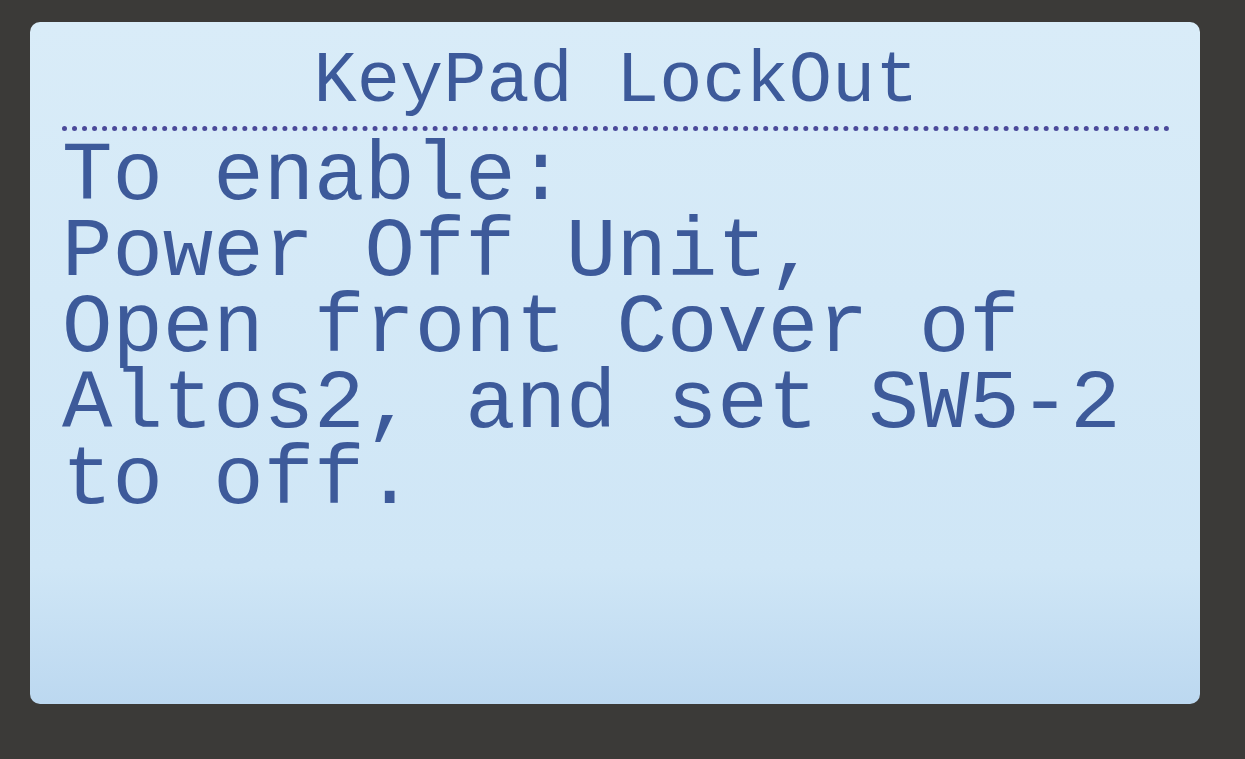  Describe the element at coordinates (616, 82) in the screenshot. I see `screen-title: KeyPad LockOut` at that location.